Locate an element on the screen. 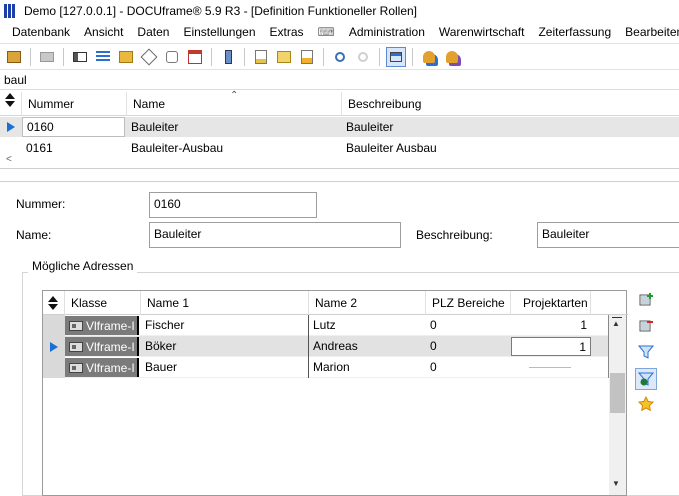  name-field: Bauleiter is located at coordinates (275, 235).